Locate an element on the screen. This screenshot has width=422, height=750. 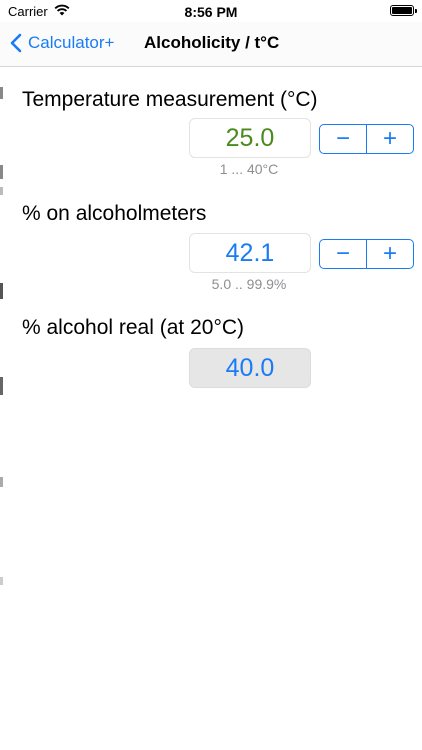
temperature-range: 1 ... 40°C is located at coordinates (249, 169).